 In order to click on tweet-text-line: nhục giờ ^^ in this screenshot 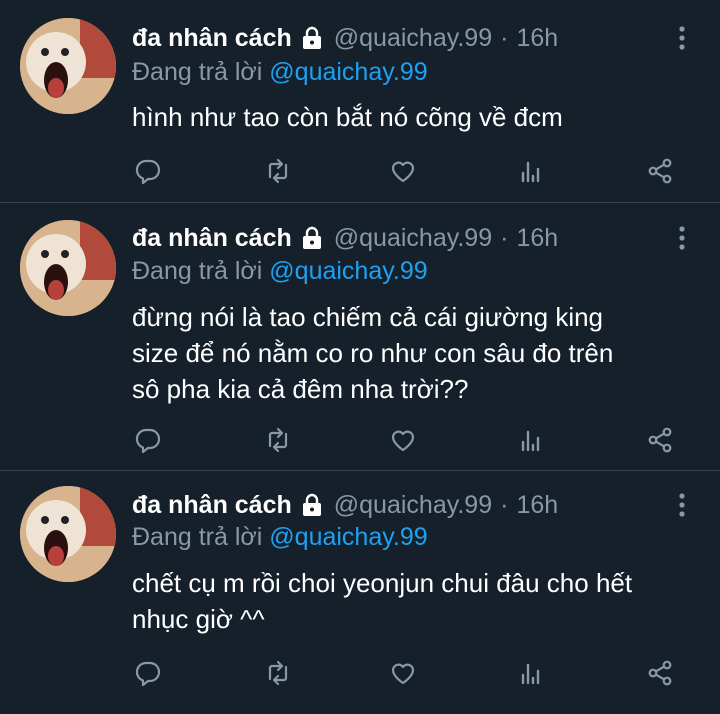, I will do `click(198, 619)`.